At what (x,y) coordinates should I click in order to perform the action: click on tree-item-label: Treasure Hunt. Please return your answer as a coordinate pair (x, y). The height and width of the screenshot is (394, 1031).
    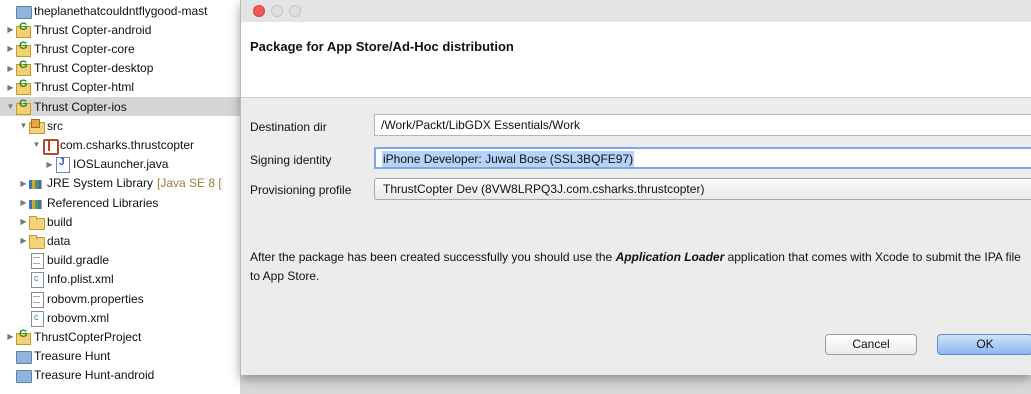
    Looking at the image, I should click on (72, 356).